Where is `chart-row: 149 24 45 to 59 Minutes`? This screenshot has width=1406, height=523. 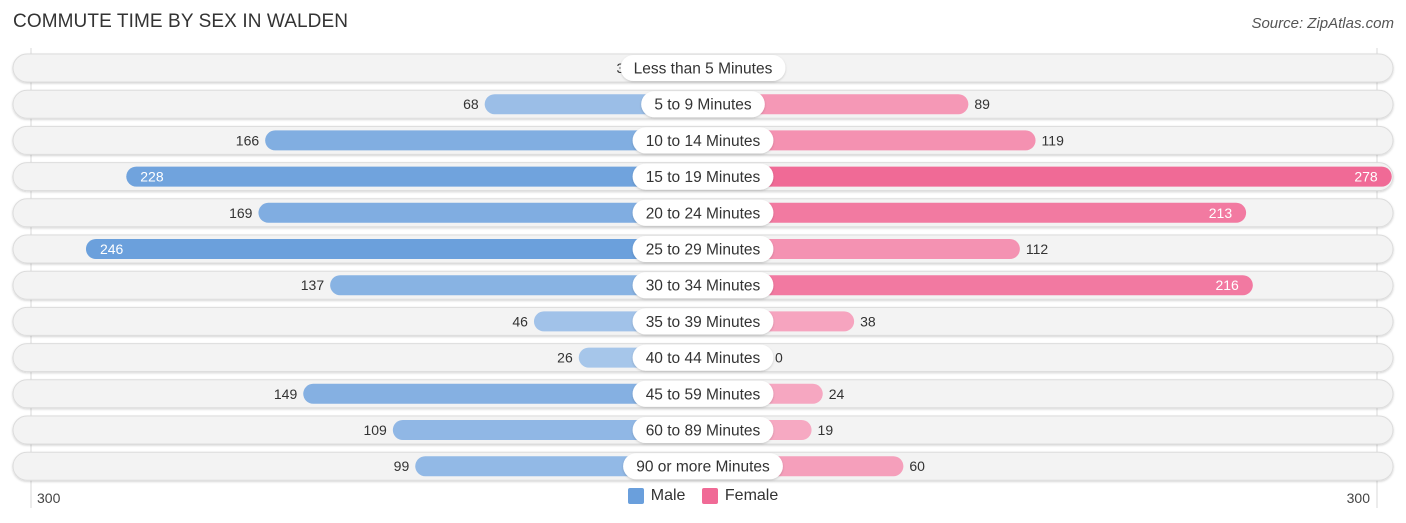 chart-row: 149 24 45 to 59 Minutes is located at coordinates (703, 394).